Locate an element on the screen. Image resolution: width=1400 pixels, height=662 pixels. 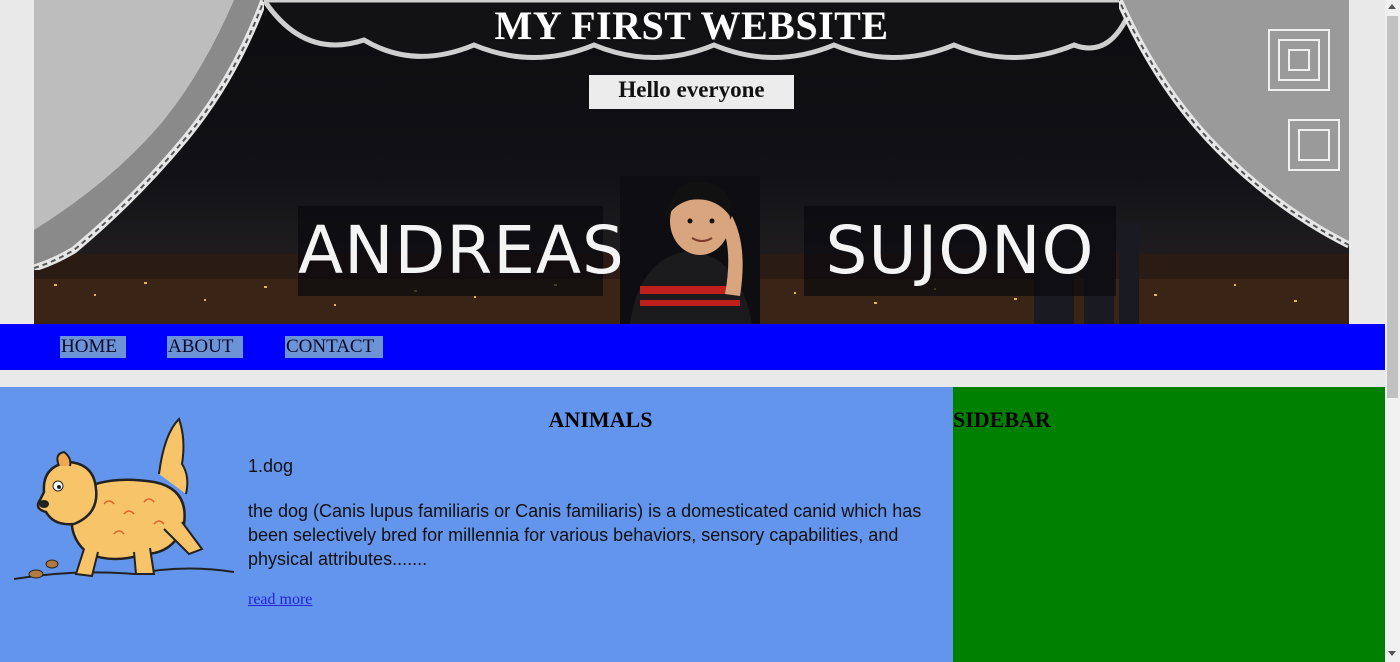
nav-link-contact: CONTACT is located at coordinates (334, 347).